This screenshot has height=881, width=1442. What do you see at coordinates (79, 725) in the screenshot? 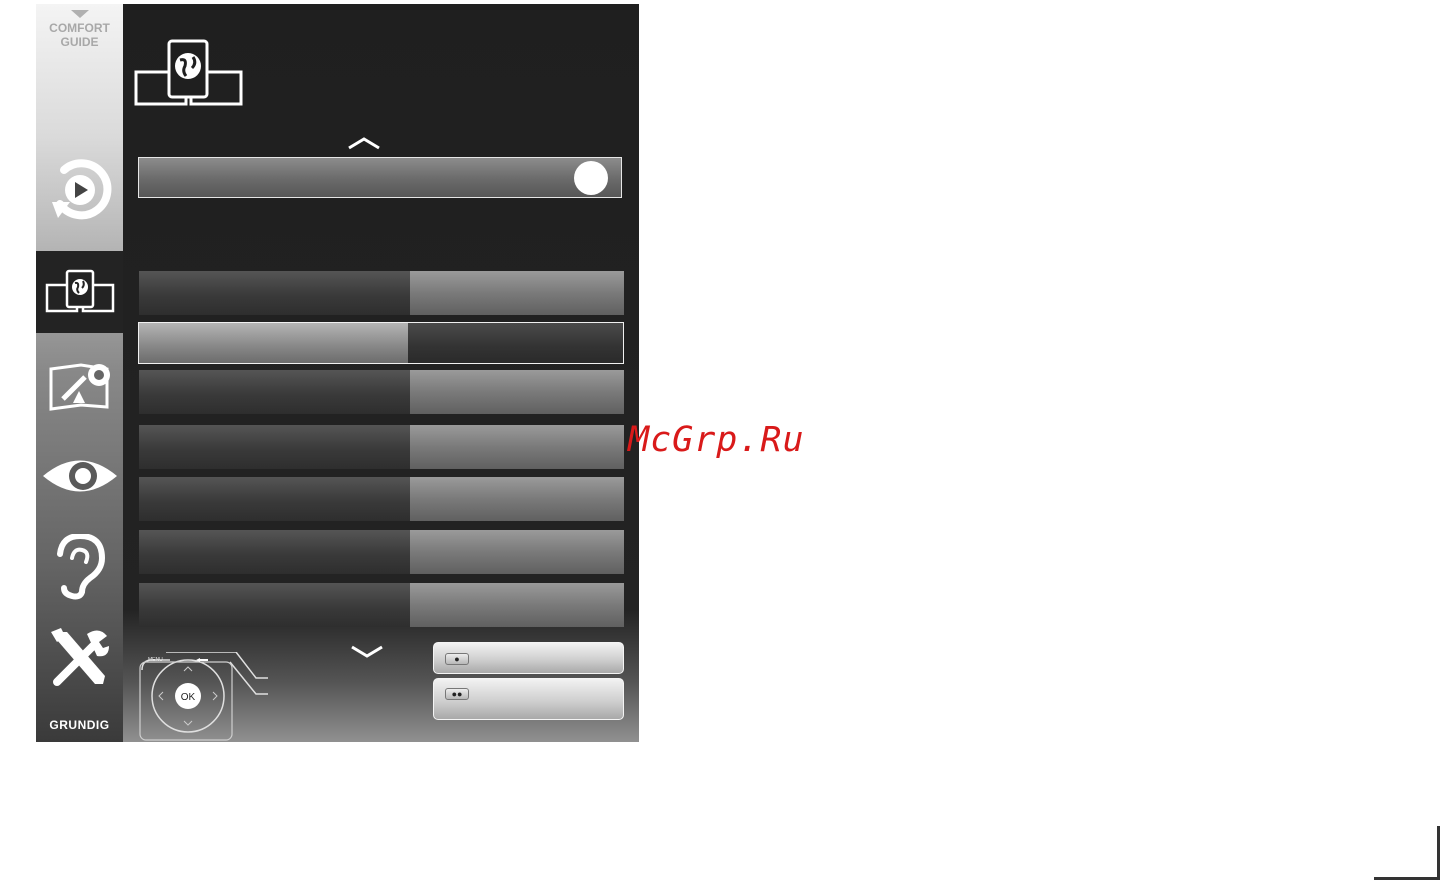
I see `grundig-logo: GRUNDIG` at bounding box center [79, 725].